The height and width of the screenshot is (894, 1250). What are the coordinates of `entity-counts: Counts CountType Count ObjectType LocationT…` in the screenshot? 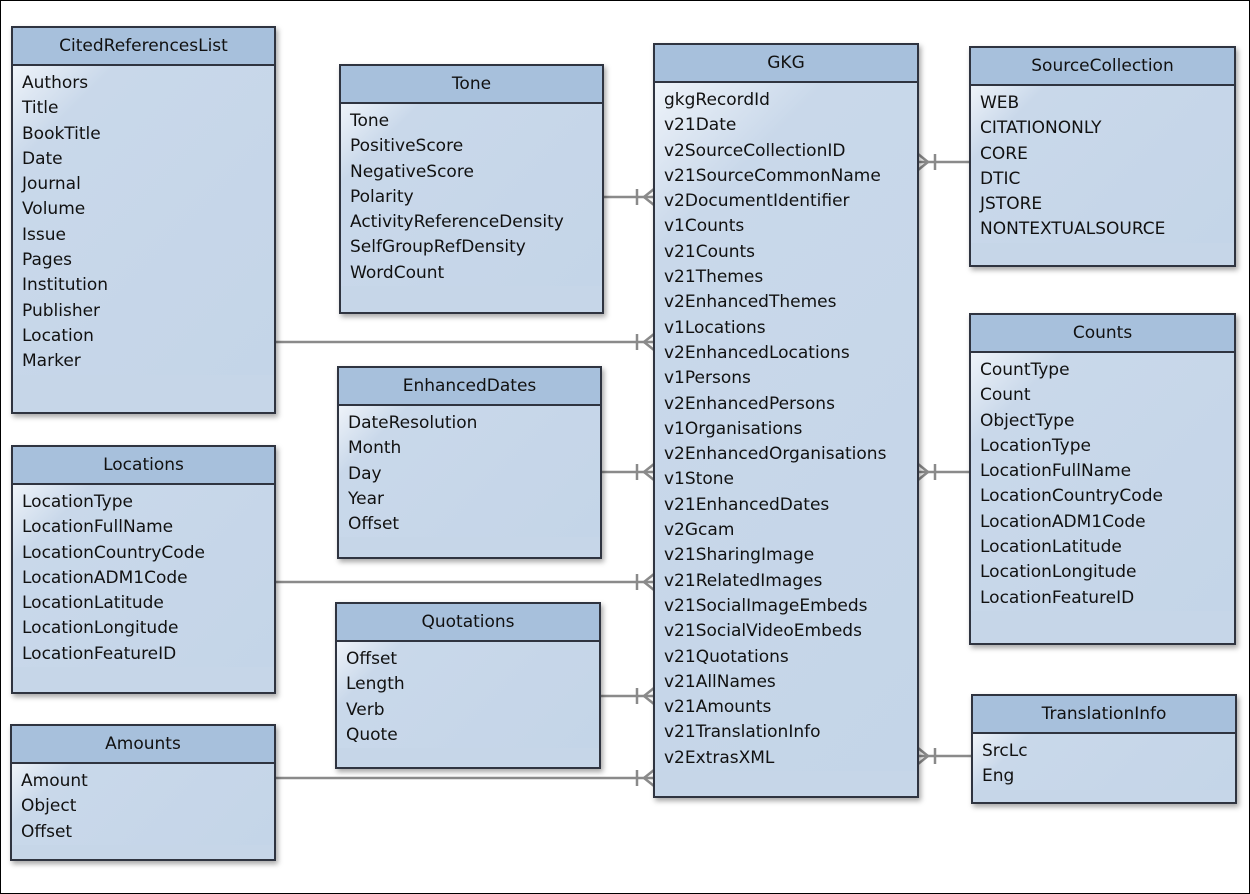 It's located at (1102, 479).